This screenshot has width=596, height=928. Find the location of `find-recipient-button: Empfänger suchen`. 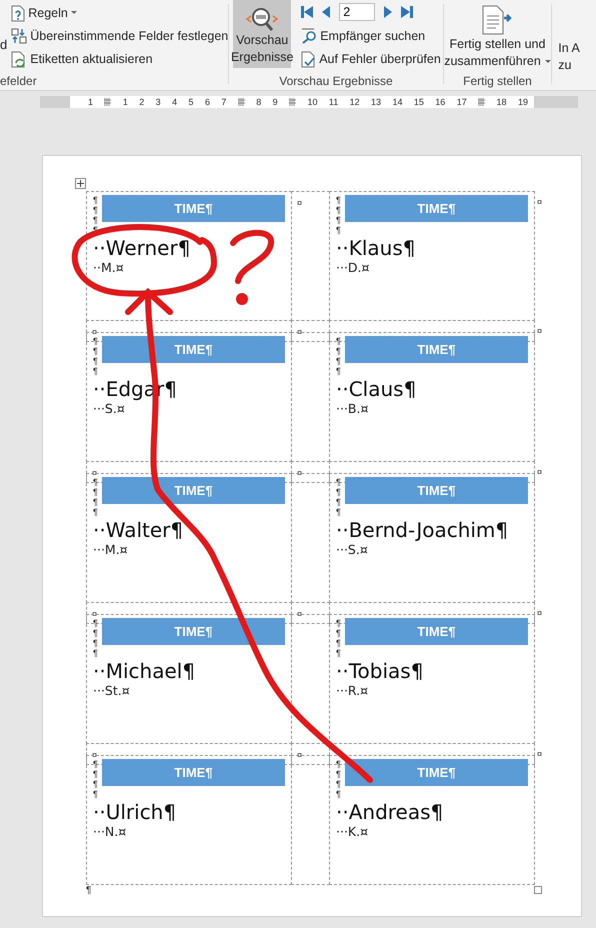

find-recipient-button: Empfänger suchen is located at coordinates (371, 36).